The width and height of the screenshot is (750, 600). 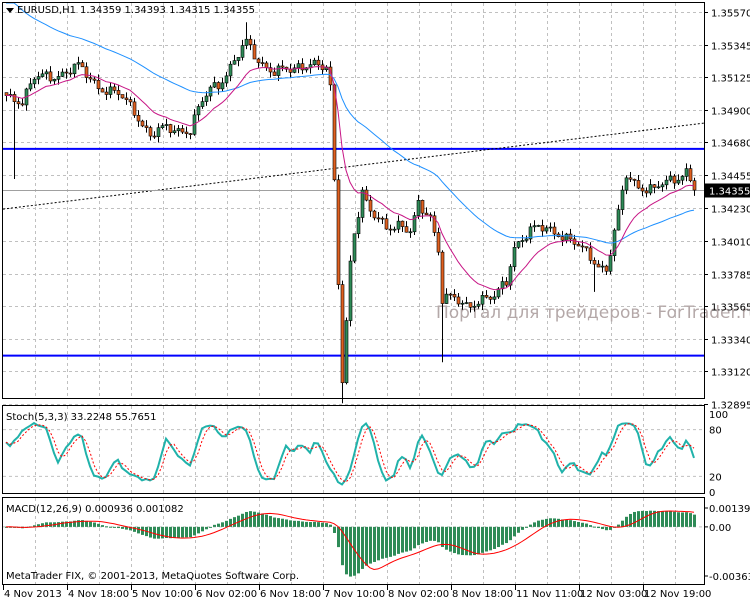 What do you see at coordinates (720, 528) in the screenshot?
I see `macd-axis-label: 0.00` at bounding box center [720, 528].